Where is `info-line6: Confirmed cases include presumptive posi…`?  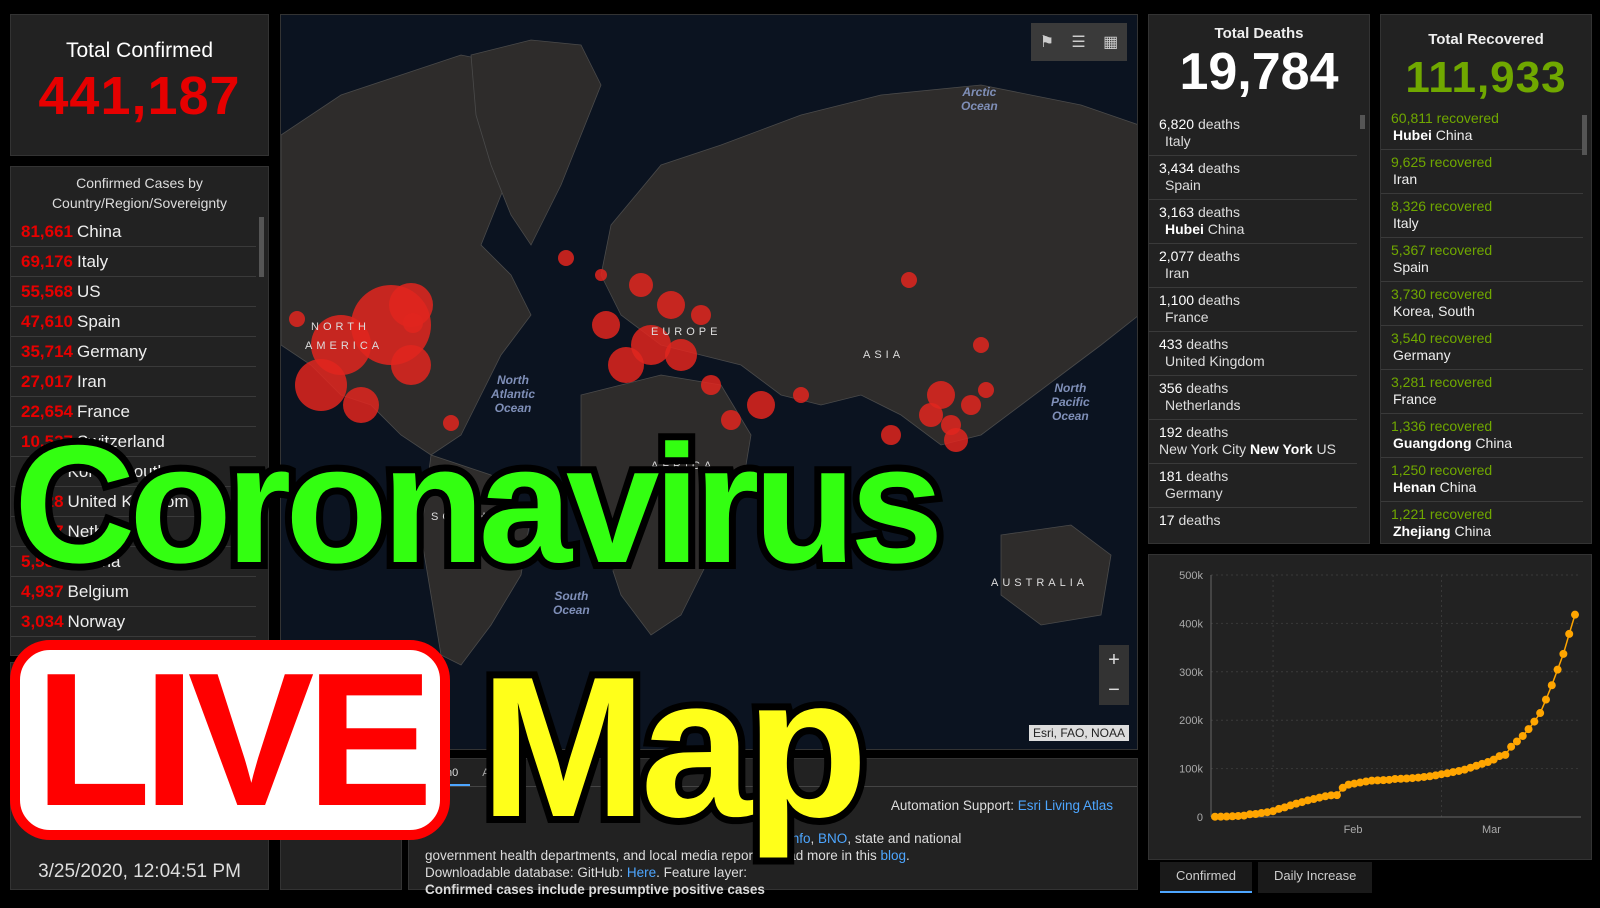 info-line6: Confirmed cases include presumptive posi… is located at coordinates (595, 889).